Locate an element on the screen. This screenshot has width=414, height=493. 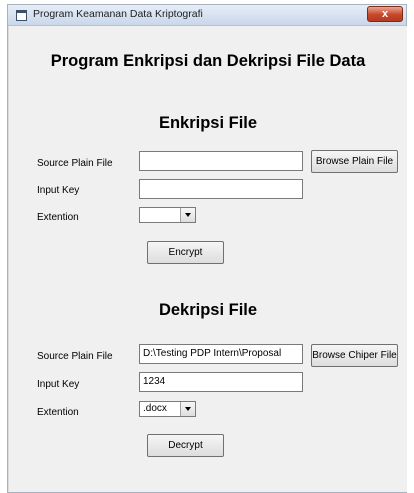
encrypt-key-input is located at coordinates (221, 189).